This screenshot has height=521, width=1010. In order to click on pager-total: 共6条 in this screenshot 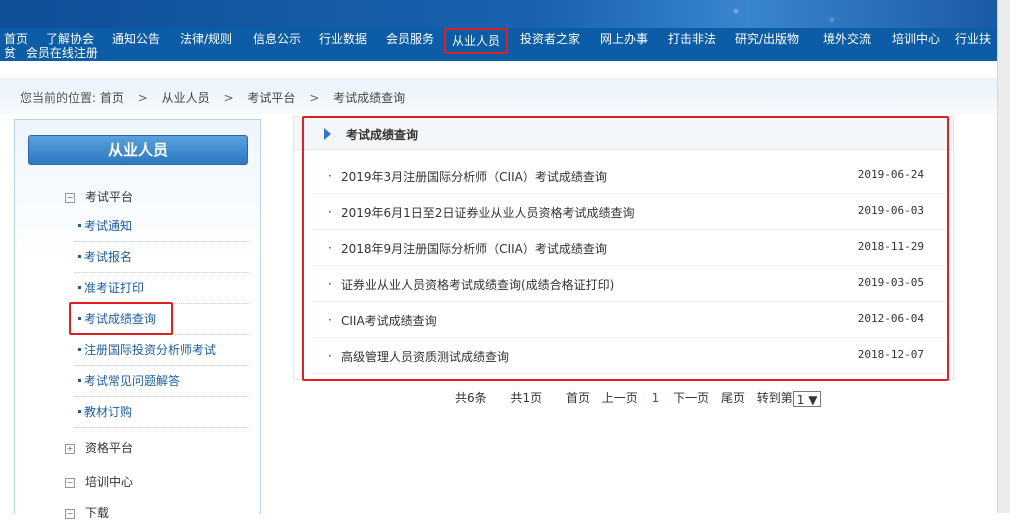, I will do `click(471, 398)`.